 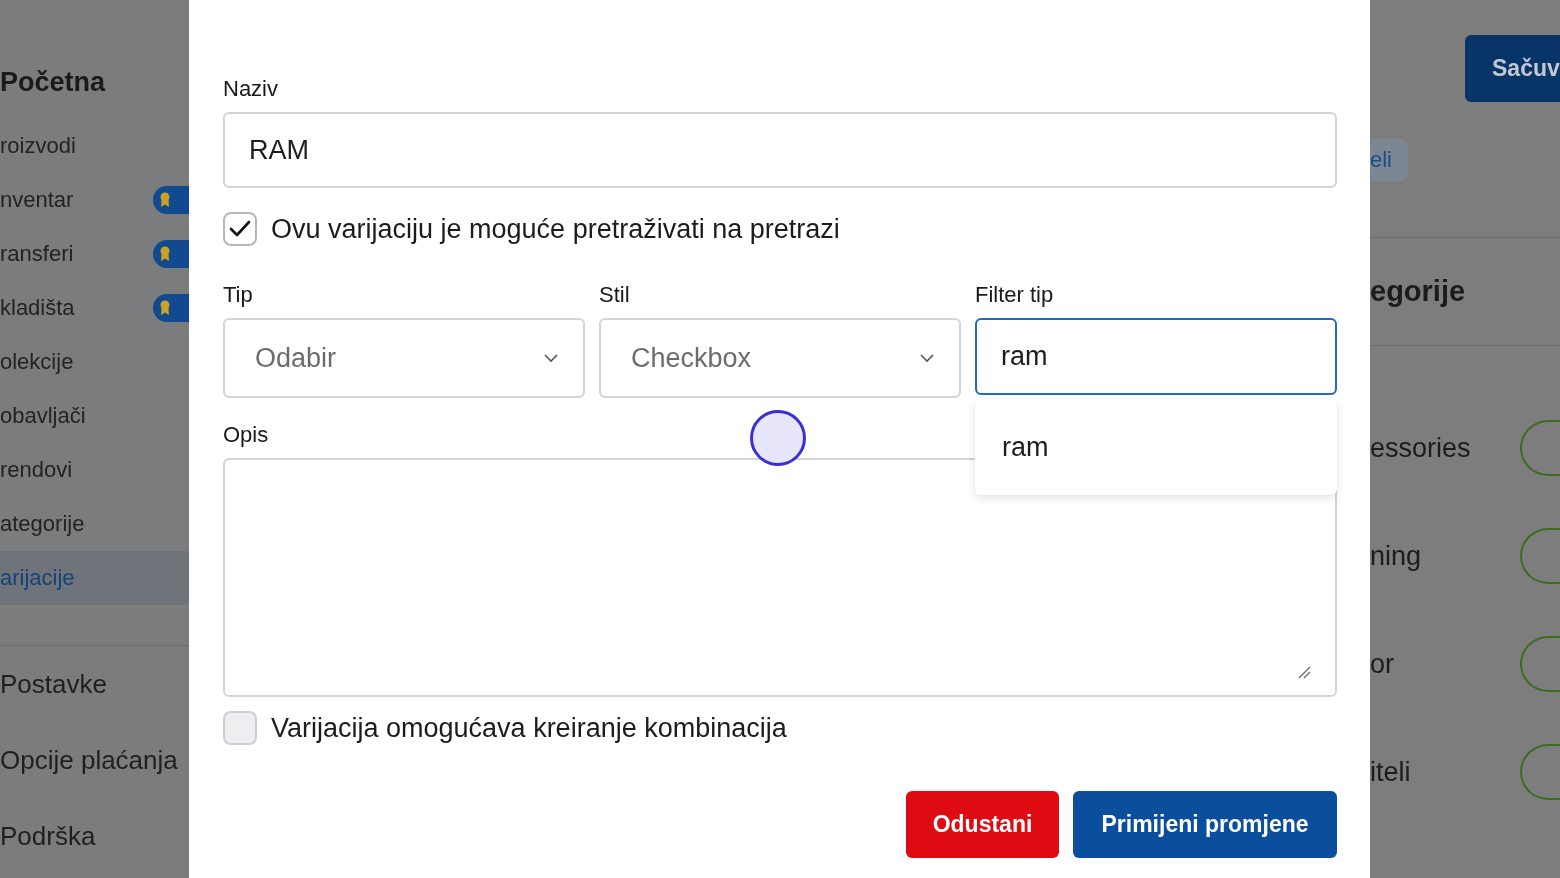 What do you see at coordinates (94, 578) in the screenshot?
I see `sidebar-item: arijacije` at bounding box center [94, 578].